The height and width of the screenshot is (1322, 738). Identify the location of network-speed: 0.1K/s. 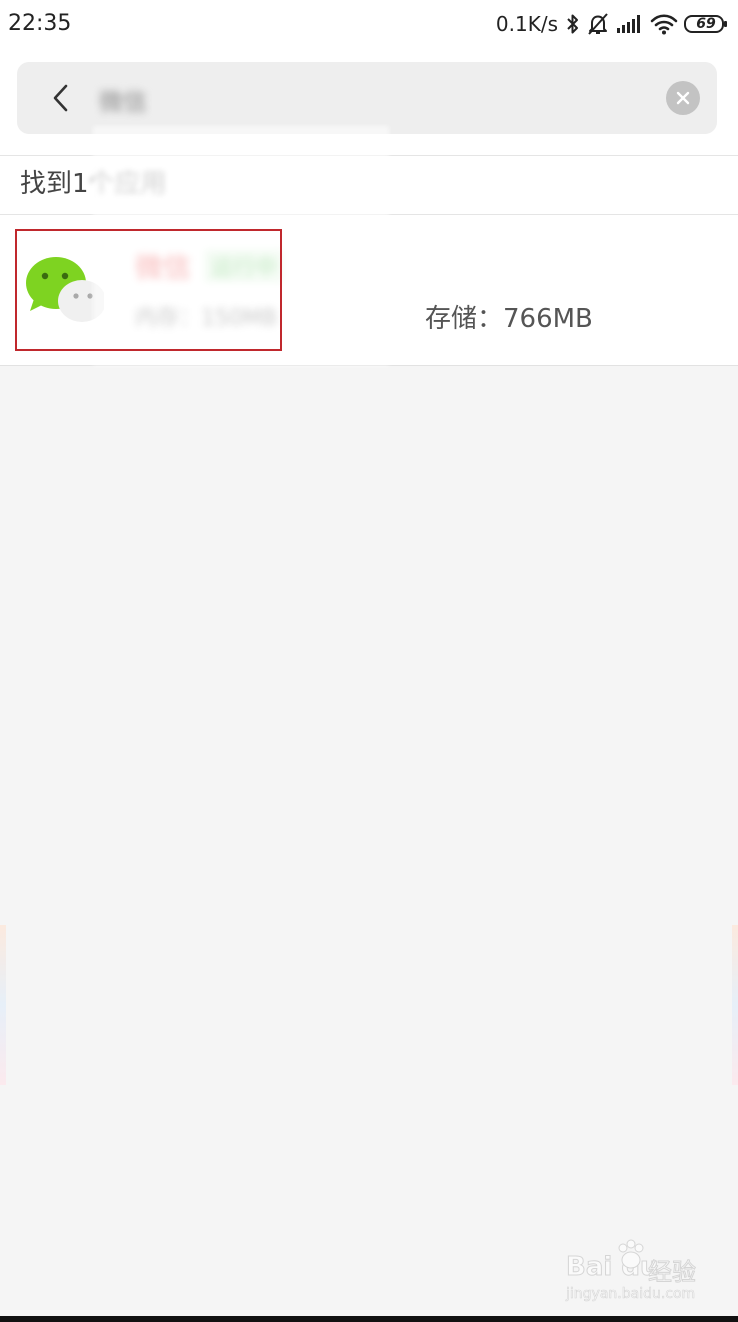
(526, 24).